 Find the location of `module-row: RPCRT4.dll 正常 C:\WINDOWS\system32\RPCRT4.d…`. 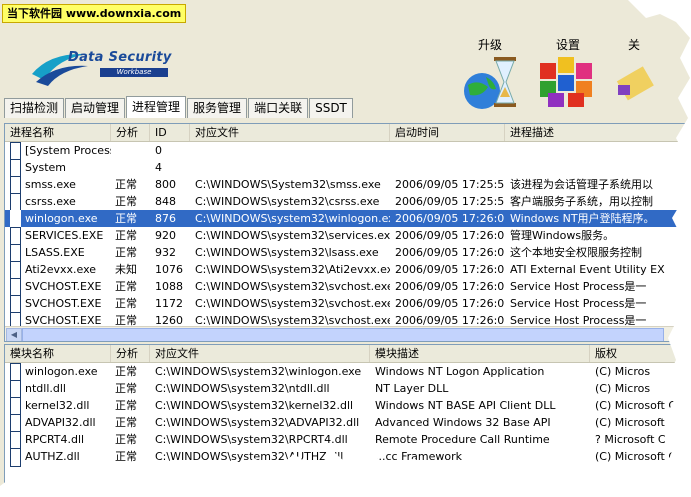

module-row: RPCRT4.dll 正常 C:\WINDOWS\system32\RPCRT4.d… is located at coordinates (347, 440).